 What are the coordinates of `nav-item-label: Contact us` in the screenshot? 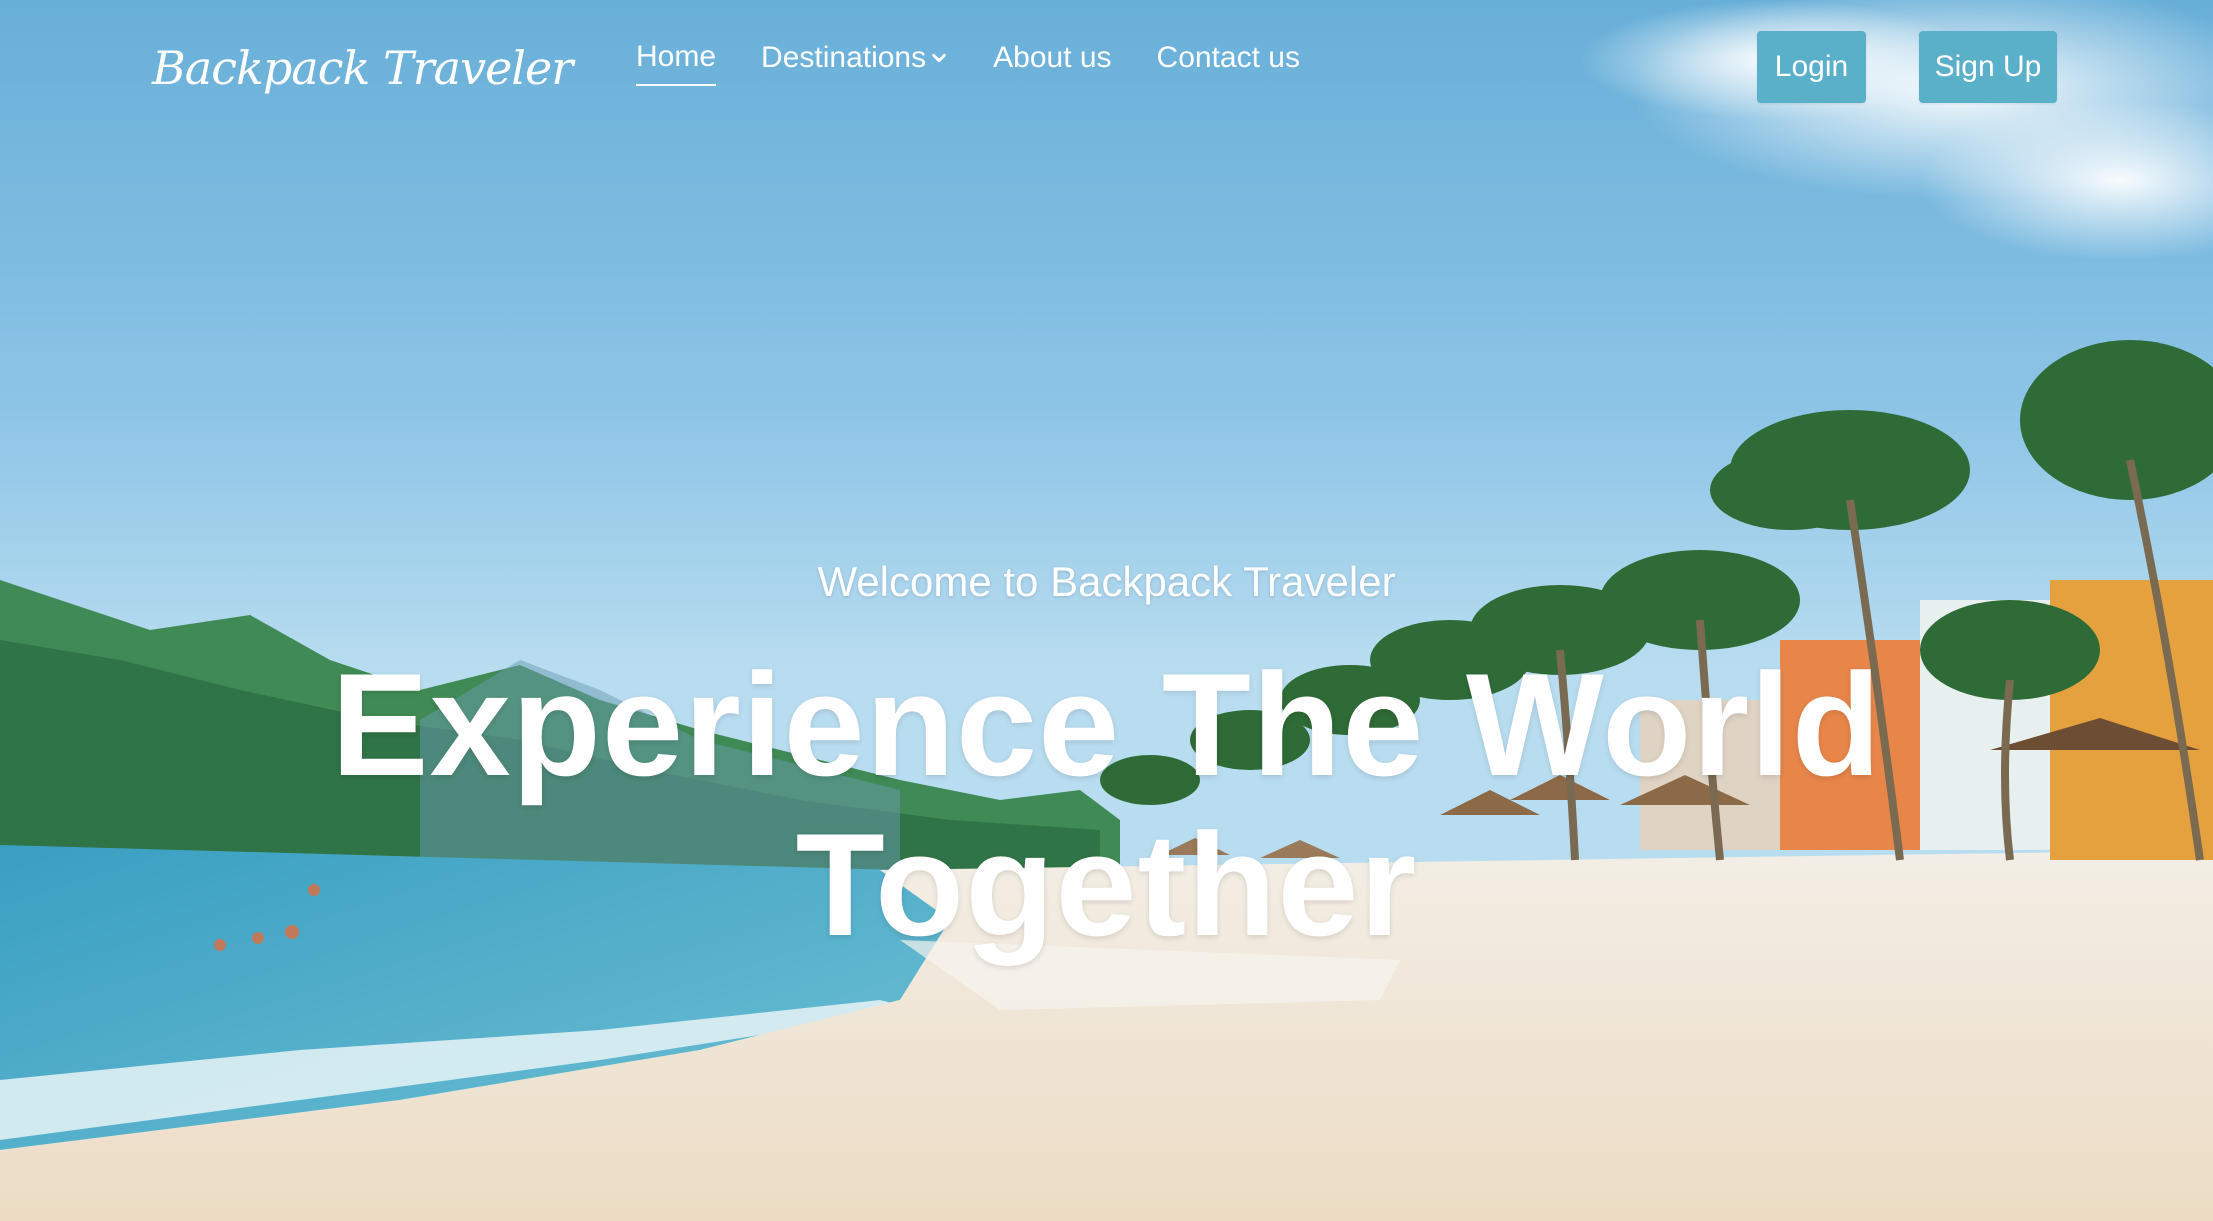 It's located at (1228, 57).